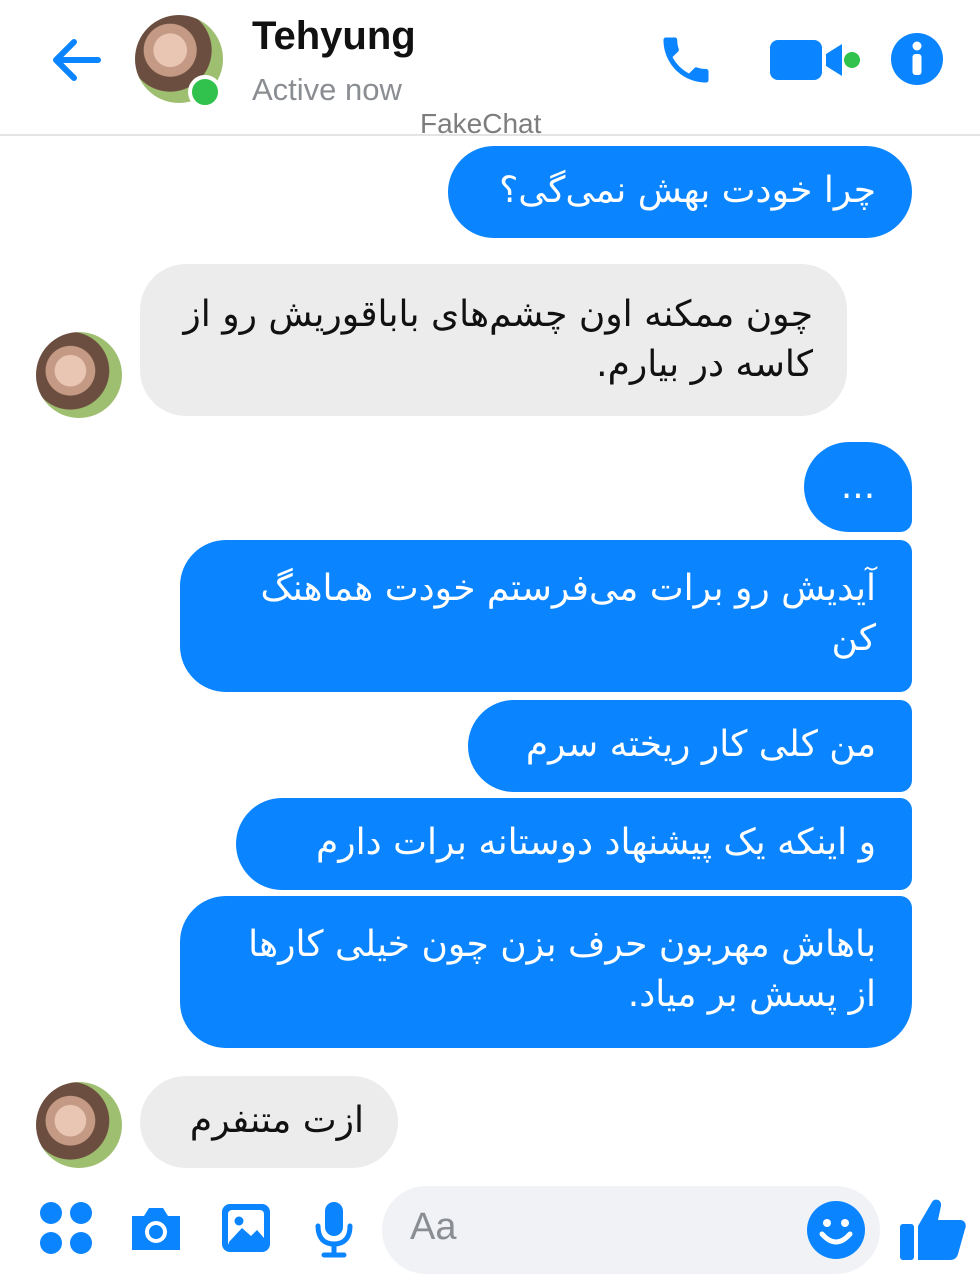 The height and width of the screenshot is (1280, 980). I want to click on message-bubble: چرا خودت بهش نمی‌گی؟, so click(680, 192).